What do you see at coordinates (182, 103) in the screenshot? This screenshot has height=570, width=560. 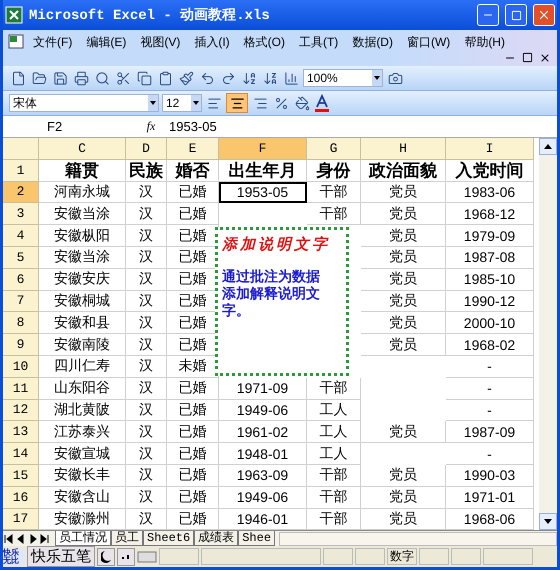 I see `font-size-dropdown: 12` at bounding box center [182, 103].